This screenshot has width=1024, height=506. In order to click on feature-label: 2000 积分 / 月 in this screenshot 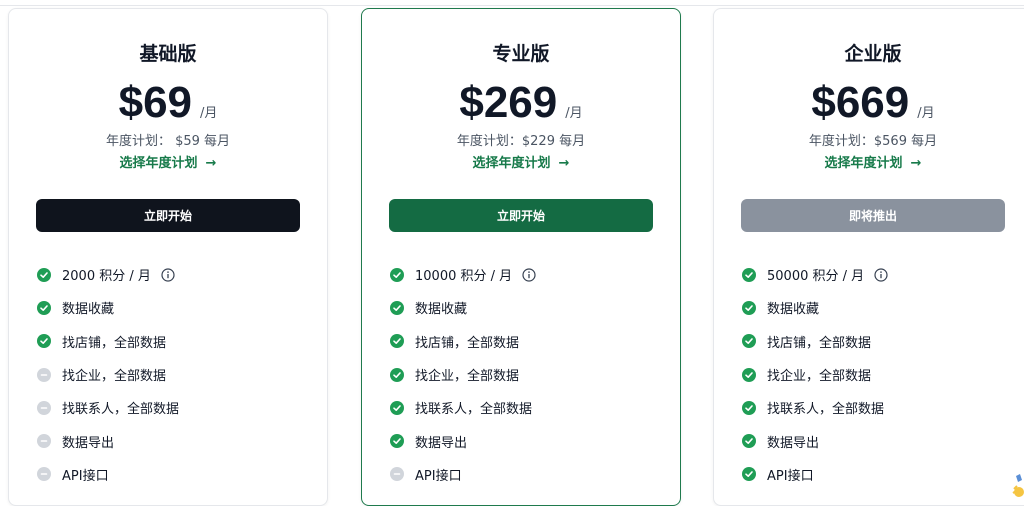, I will do `click(106, 277)`.